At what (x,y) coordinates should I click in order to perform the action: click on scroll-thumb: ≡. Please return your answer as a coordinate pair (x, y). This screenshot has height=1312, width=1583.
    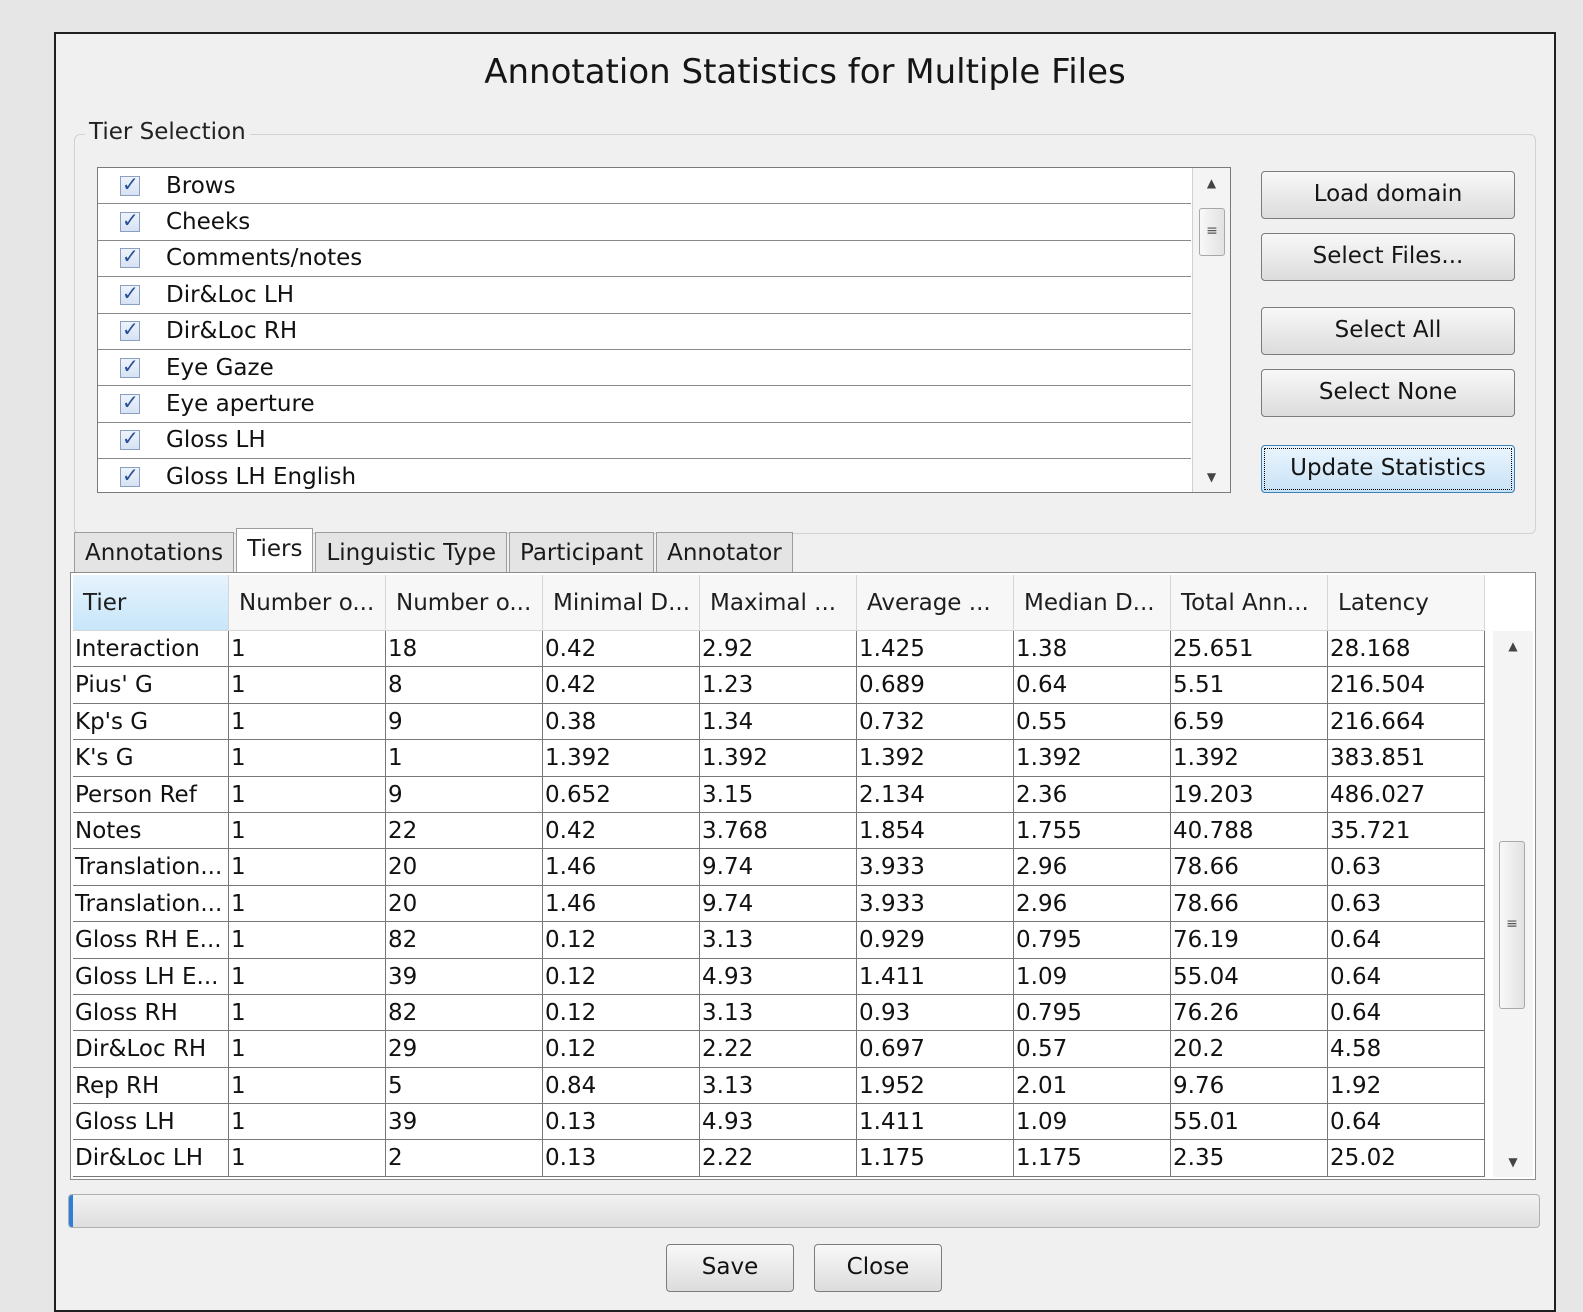
    Looking at the image, I should click on (1212, 232).